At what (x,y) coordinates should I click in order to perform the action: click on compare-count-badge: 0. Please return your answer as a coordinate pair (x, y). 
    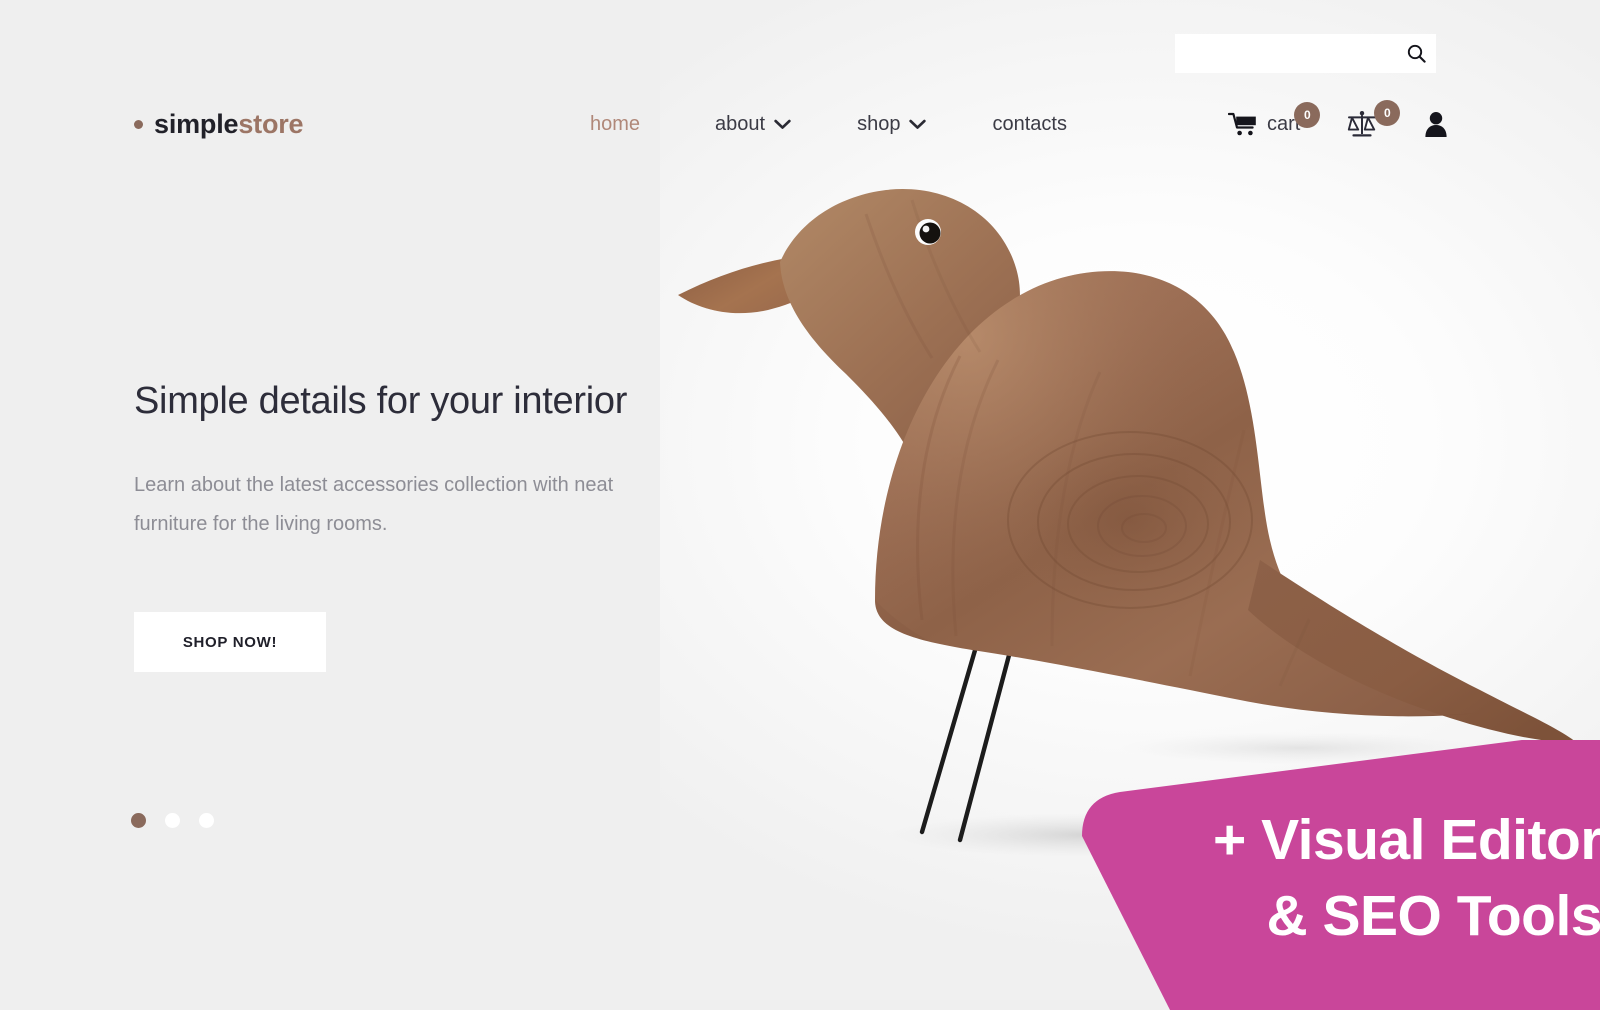
    Looking at the image, I should click on (1387, 113).